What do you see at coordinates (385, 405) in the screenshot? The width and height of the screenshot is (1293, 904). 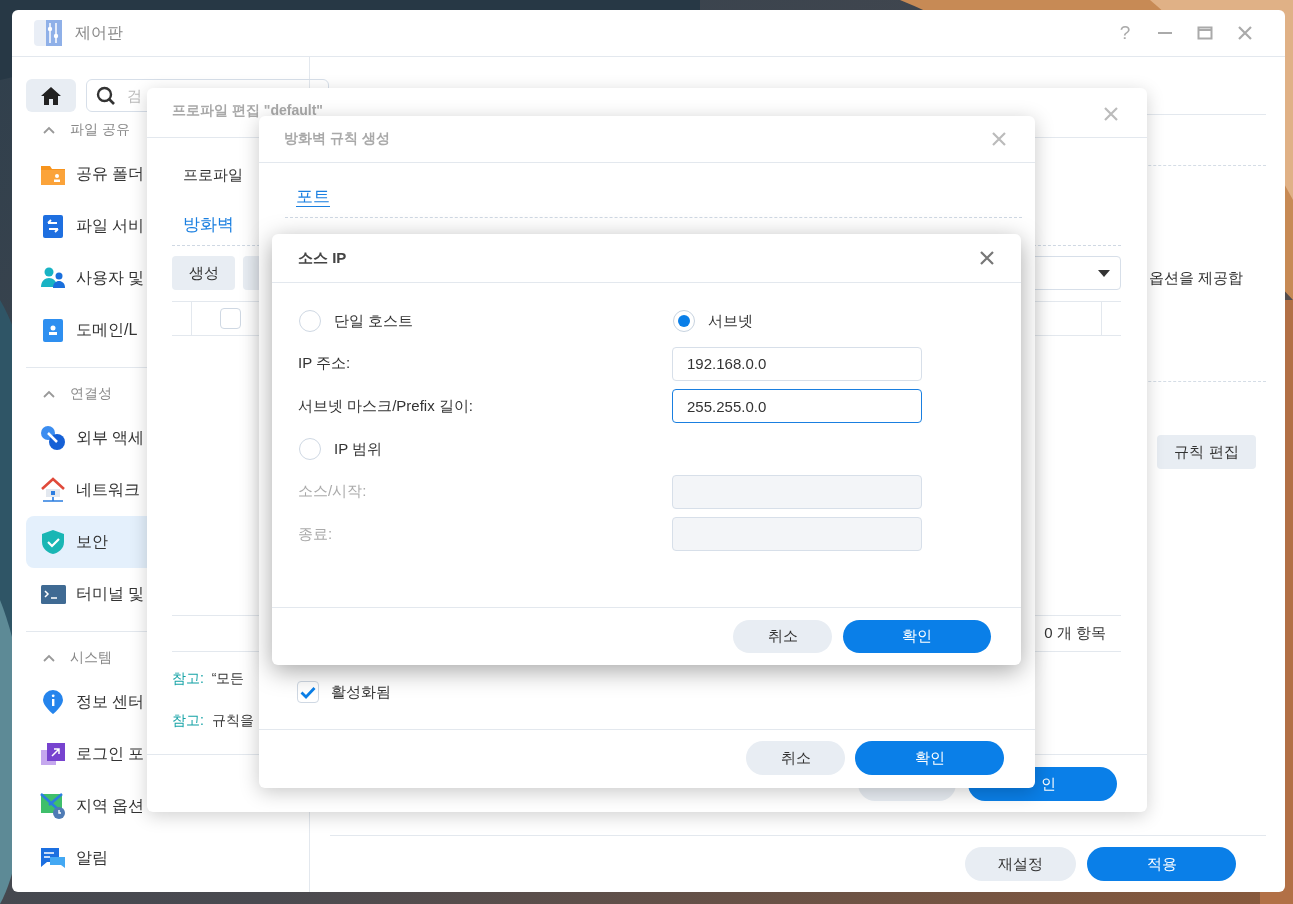 I see `field-label: 서브넷 마스크/Prefix 길이:` at bounding box center [385, 405].